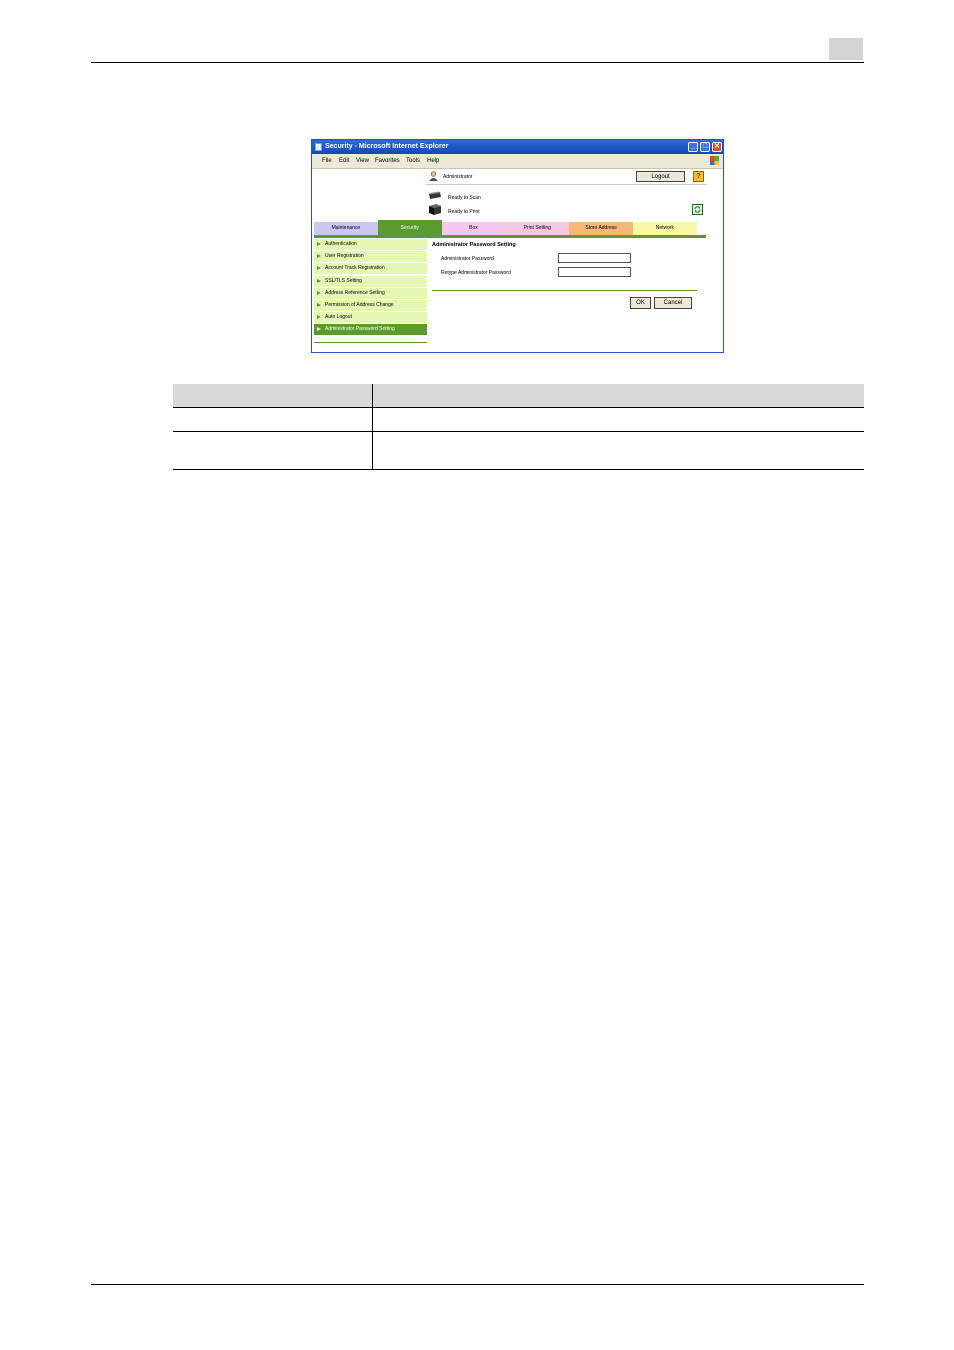  Describe the element at coordinates (564, 290) in the screenshot. I see `form-divider` at that location.